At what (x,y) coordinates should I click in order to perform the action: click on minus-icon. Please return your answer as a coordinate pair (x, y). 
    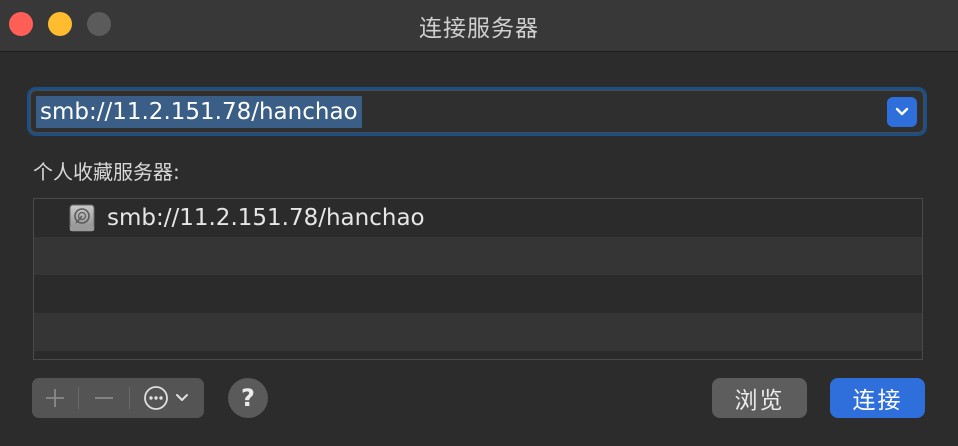
    Looking at the image, I should click on (104, 398).